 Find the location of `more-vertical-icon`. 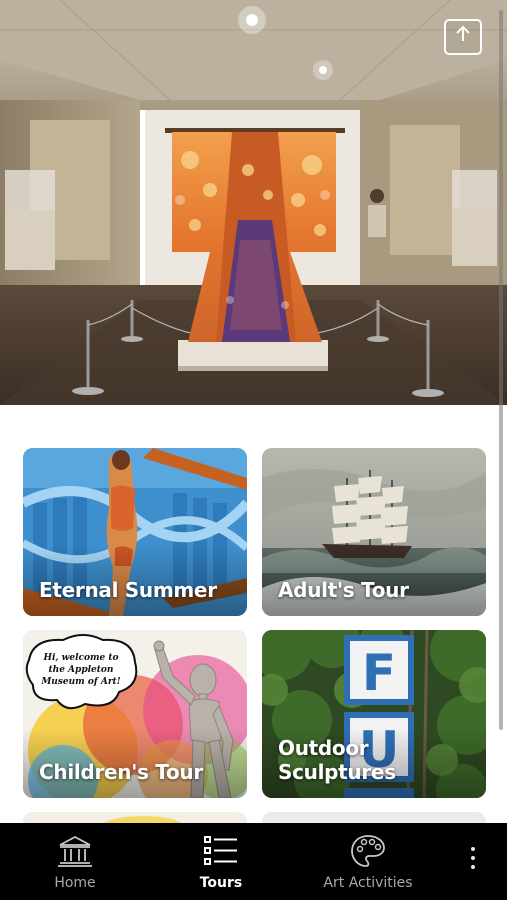

more-vertical-icon is located at coordinates (473, 858).